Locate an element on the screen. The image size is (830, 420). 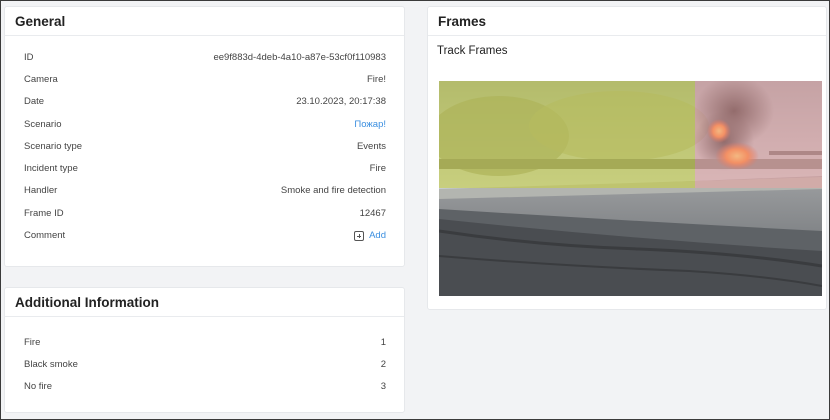
black-smoke-label: Black smoke is located at coordinates (51, 364).